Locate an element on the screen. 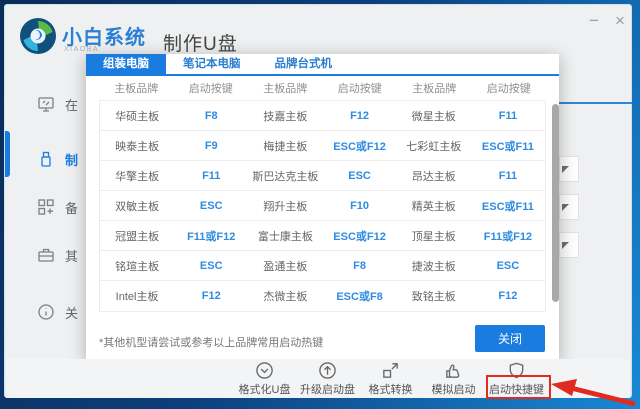 Image resolution: width=640 pixels, height=409 pixels. brand-cell: 技嘉主板 is located at coordinates (285, 116).